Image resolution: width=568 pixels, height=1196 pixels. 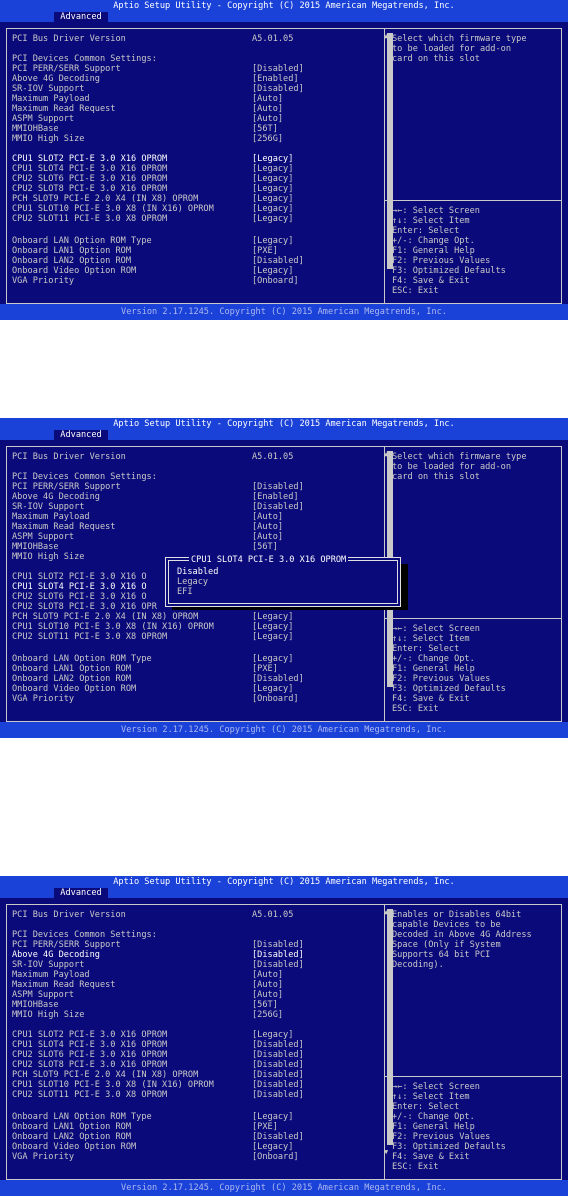 What do you see at coordinates (386, 1152) in the screenshot?
I see `scroll-down-icon: ▼` at bounding box center [386, 1152].